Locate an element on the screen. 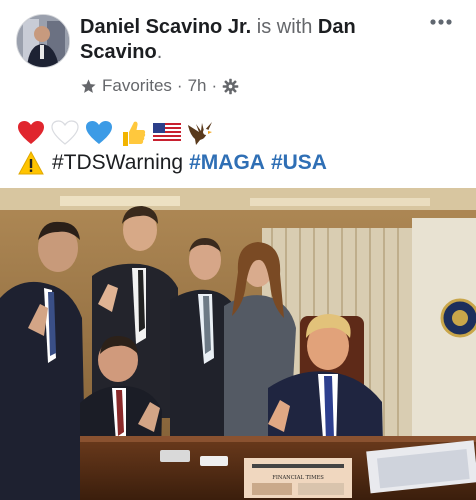 The image size is (476, 500). author-avatar is located at coordinates (43, 41).